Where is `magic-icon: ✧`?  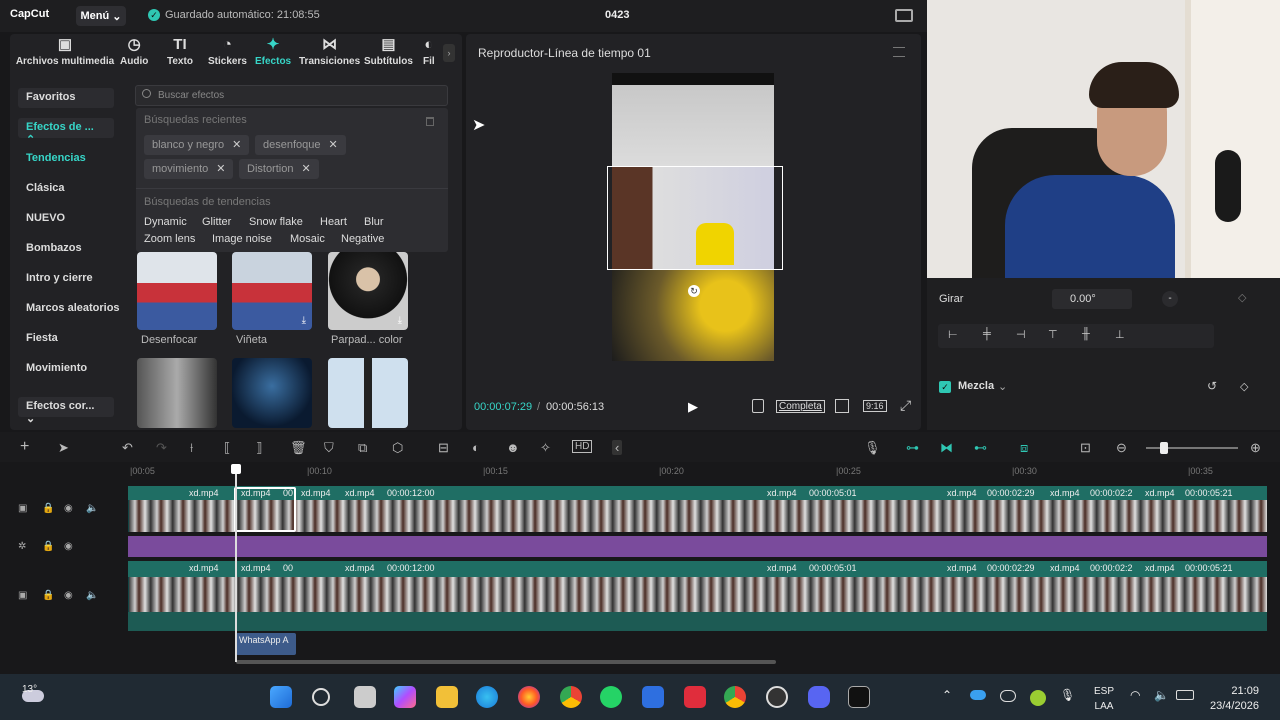 magic-icon: ✧ is located at coordinates (545, 448).